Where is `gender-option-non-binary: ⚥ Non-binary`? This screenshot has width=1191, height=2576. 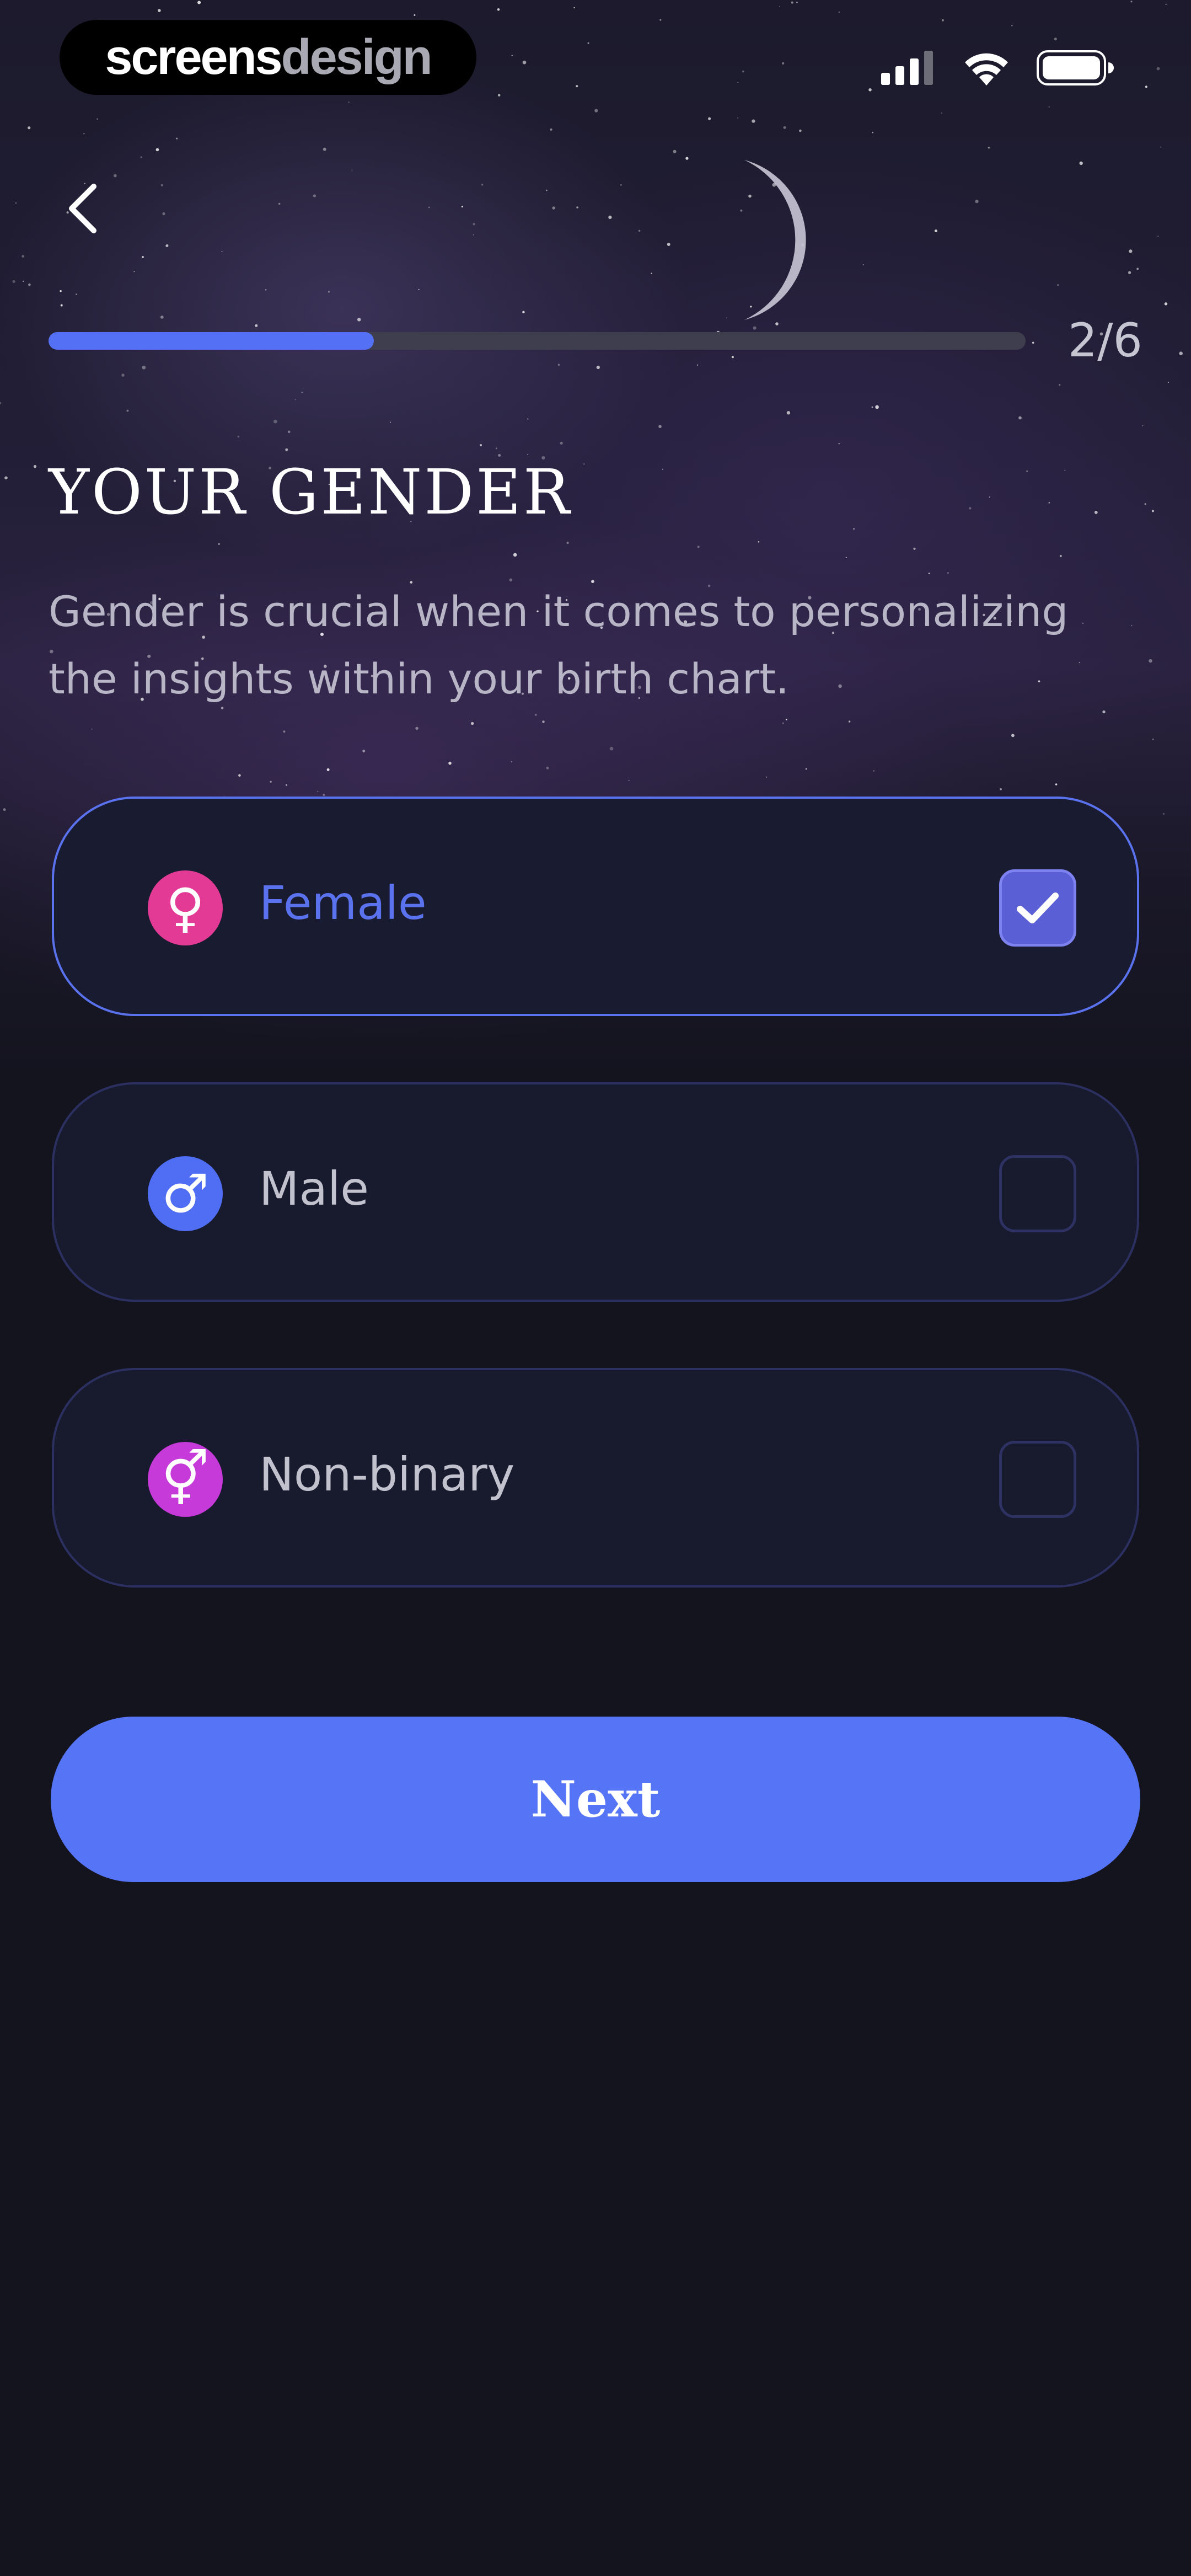
gender-option-non-binary: ⚥ Non-binary is located at coordinates (595, 1478).